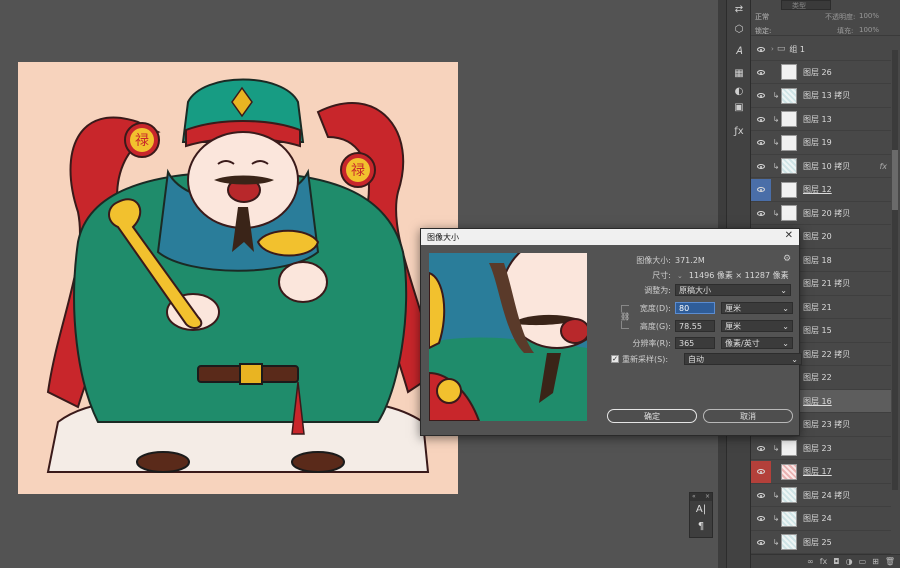 The width and height of the screenshot is (900, 568). I want to click on layer-row: ↳ 图层 13 拷贝, so click(821, 96).